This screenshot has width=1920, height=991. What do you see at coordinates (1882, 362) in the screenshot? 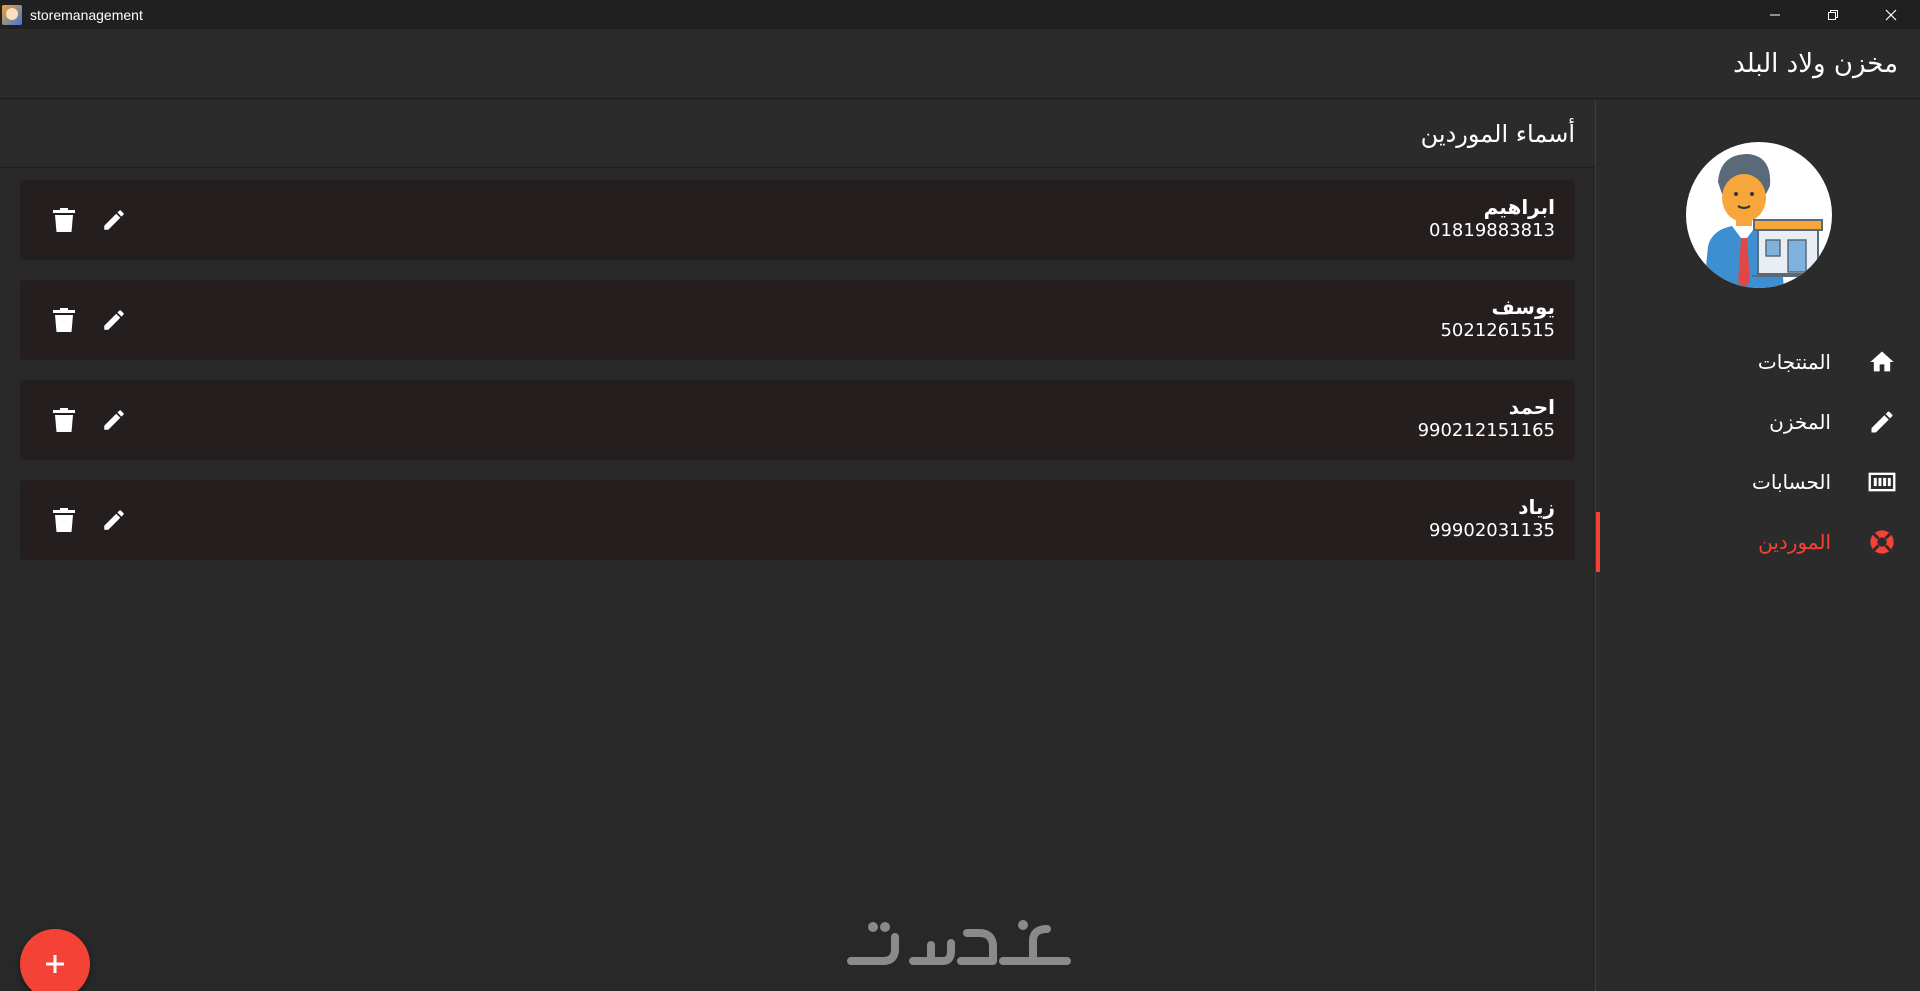
I see `home-icon` at bounding box center [1882, 362].